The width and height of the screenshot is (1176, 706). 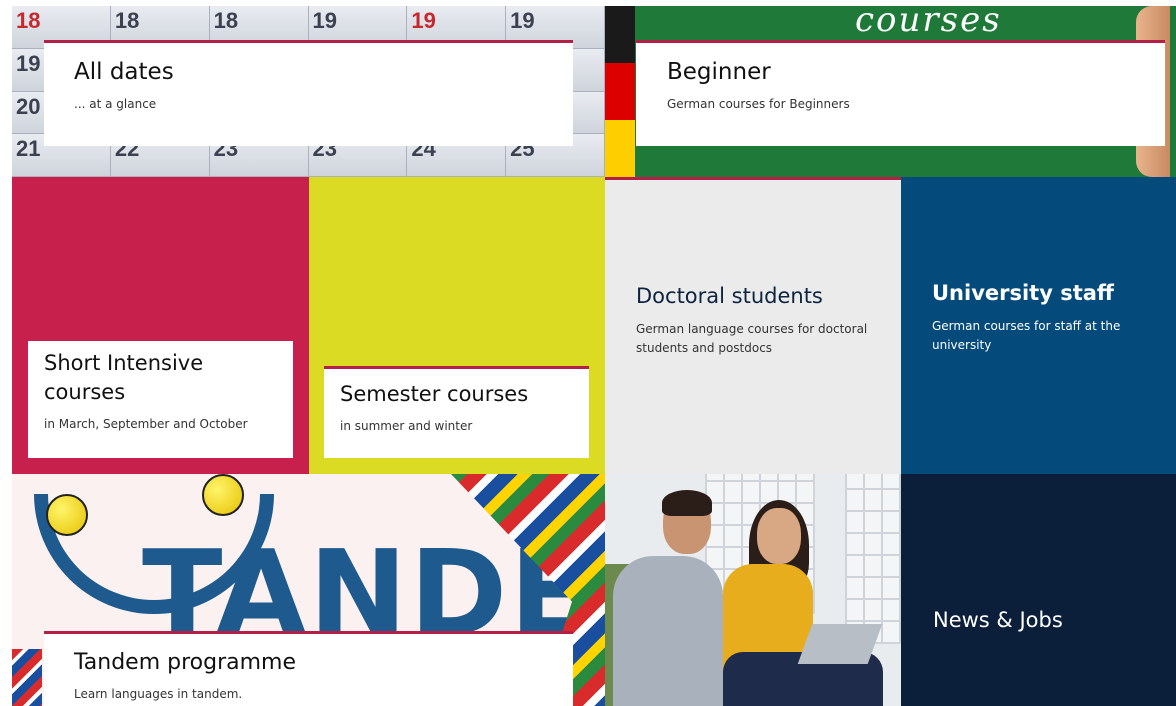 What do you see at coordinates (160, 378) in the screenshot?
I see `short-intensive-title: Short Intensive courses` at bounding box center [160, 378].